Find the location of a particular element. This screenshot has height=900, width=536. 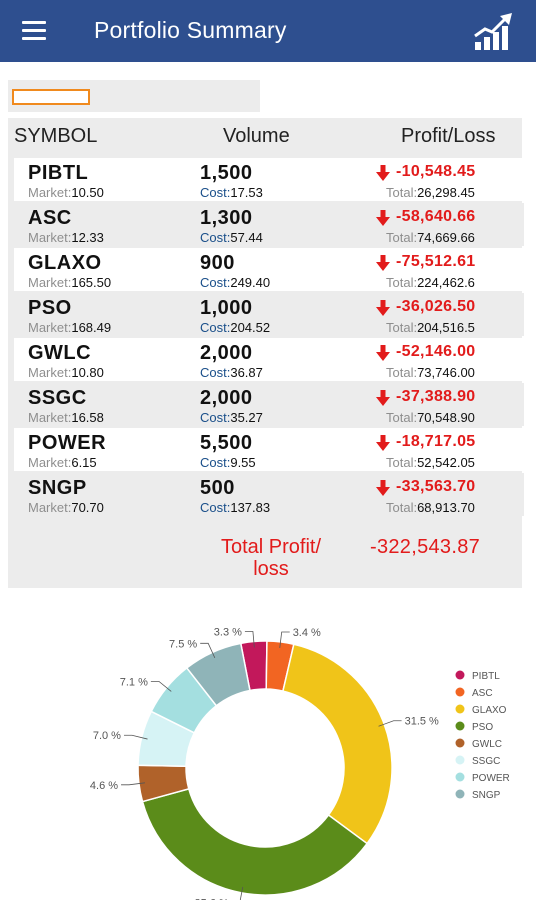

row-profit-loss: -33,563.70 is located at coordinates (436, 486).